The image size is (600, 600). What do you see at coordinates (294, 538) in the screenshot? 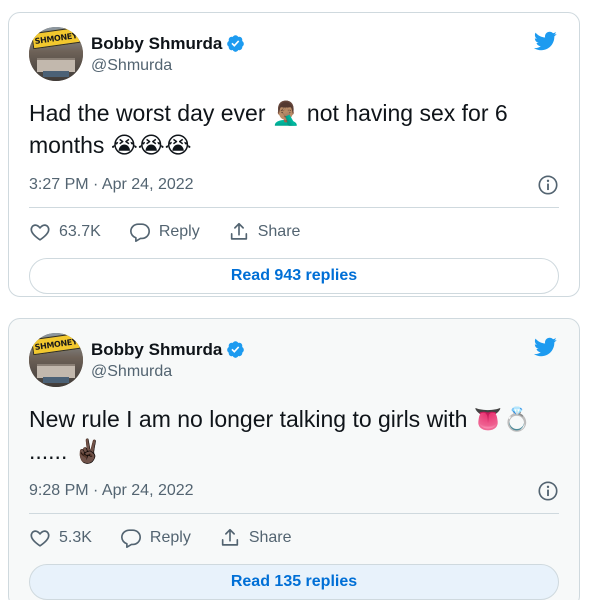
I see `tweet-actions: 5.3K Reply Share` at bounding box center [294, 538].